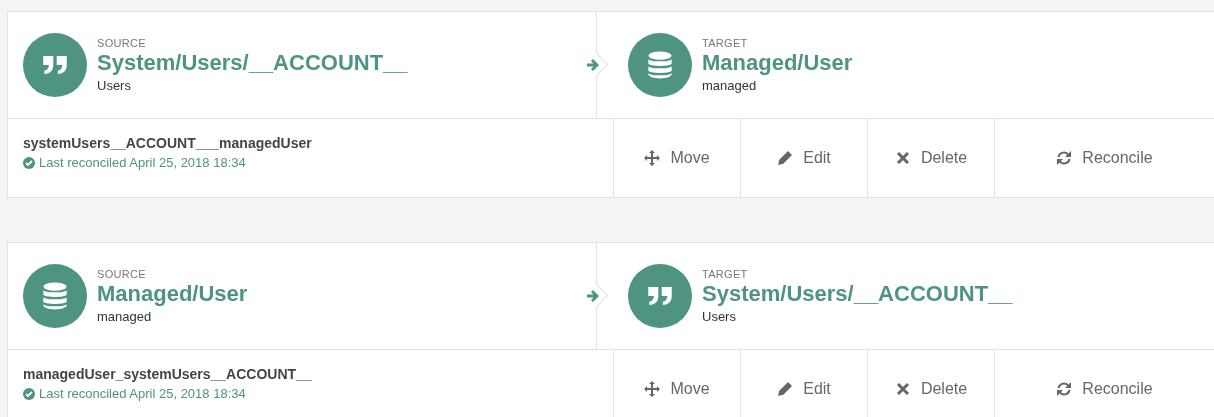 The height and width of the screenshot is (417, 1214). Describe the element at coordinates (168, 374) in the screenshot. I see `mapping-name: managedUser_systemUsers__ACCOUNT__` at that location.